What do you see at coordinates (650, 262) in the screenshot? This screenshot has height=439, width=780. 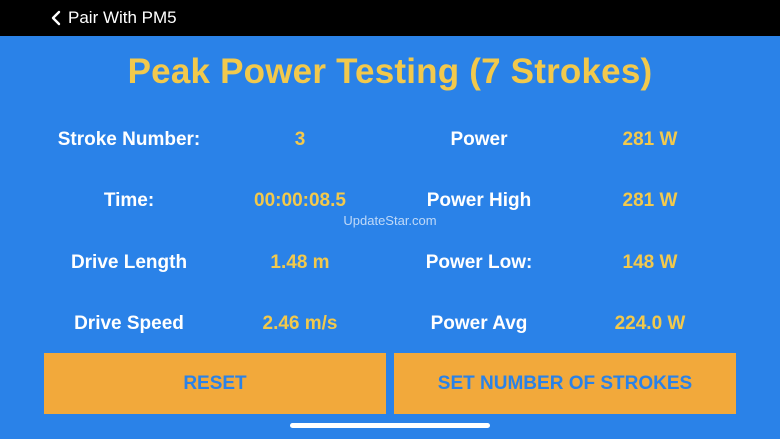 I see `power-low-value: 148 W` at bounding box center [650, 262].